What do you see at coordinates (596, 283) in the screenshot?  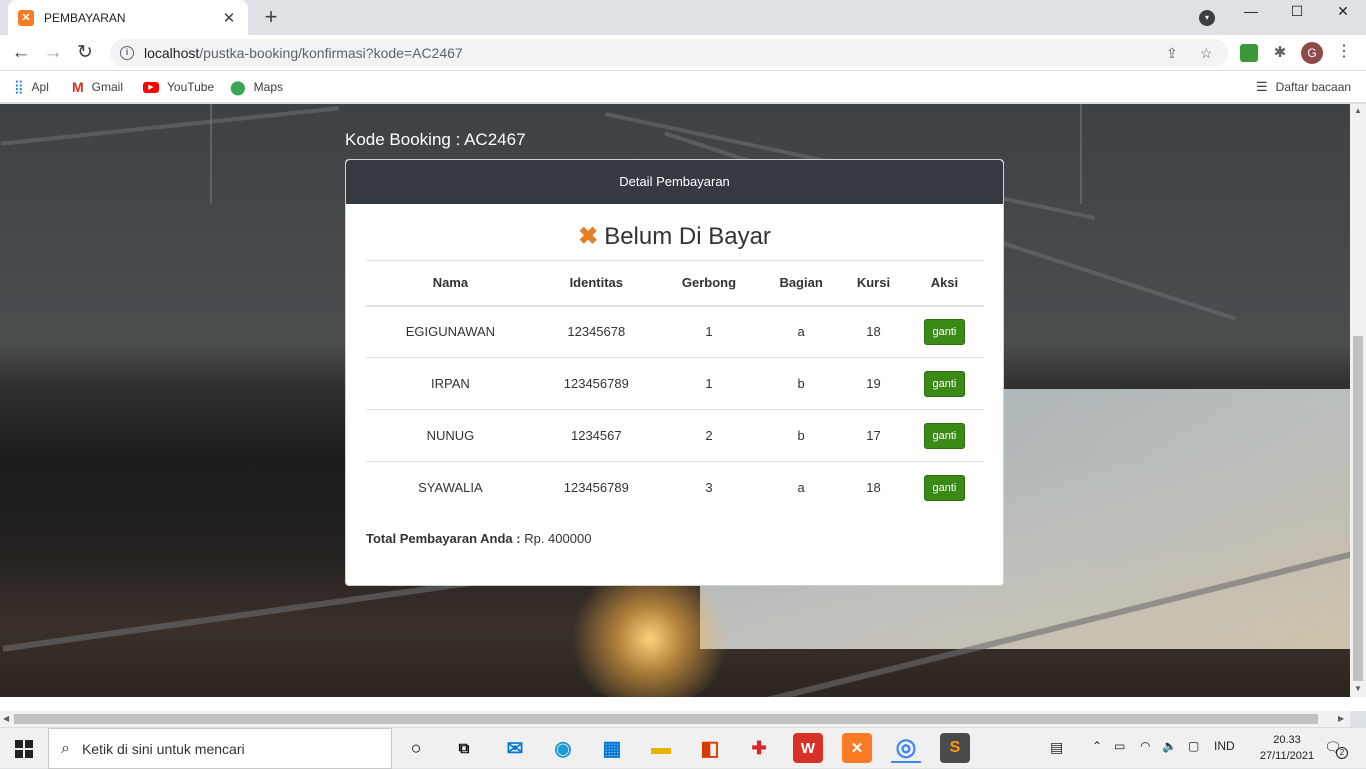 I see `column-header: Identitas` at bounding box center [596, 283].